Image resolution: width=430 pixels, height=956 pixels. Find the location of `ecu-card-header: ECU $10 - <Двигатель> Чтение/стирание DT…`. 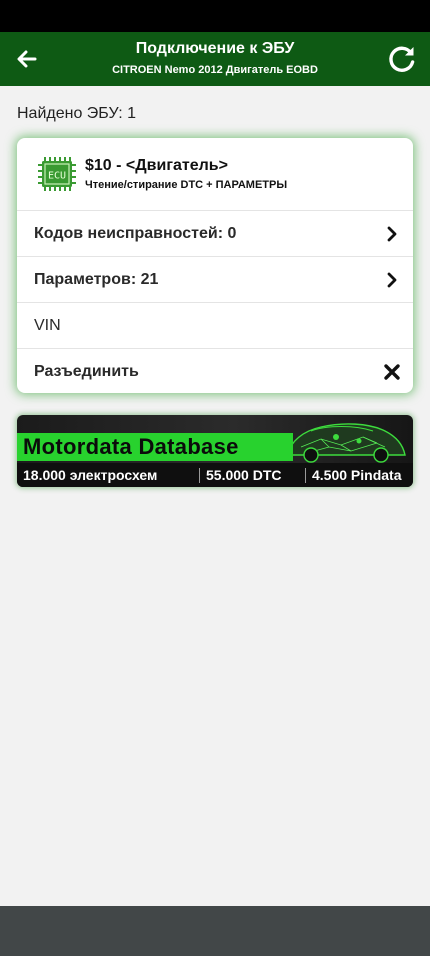

ecu-card-header: ECU $10 - <Двигатель> Чтение/стирание DT… is located at coordinates (215, 174).